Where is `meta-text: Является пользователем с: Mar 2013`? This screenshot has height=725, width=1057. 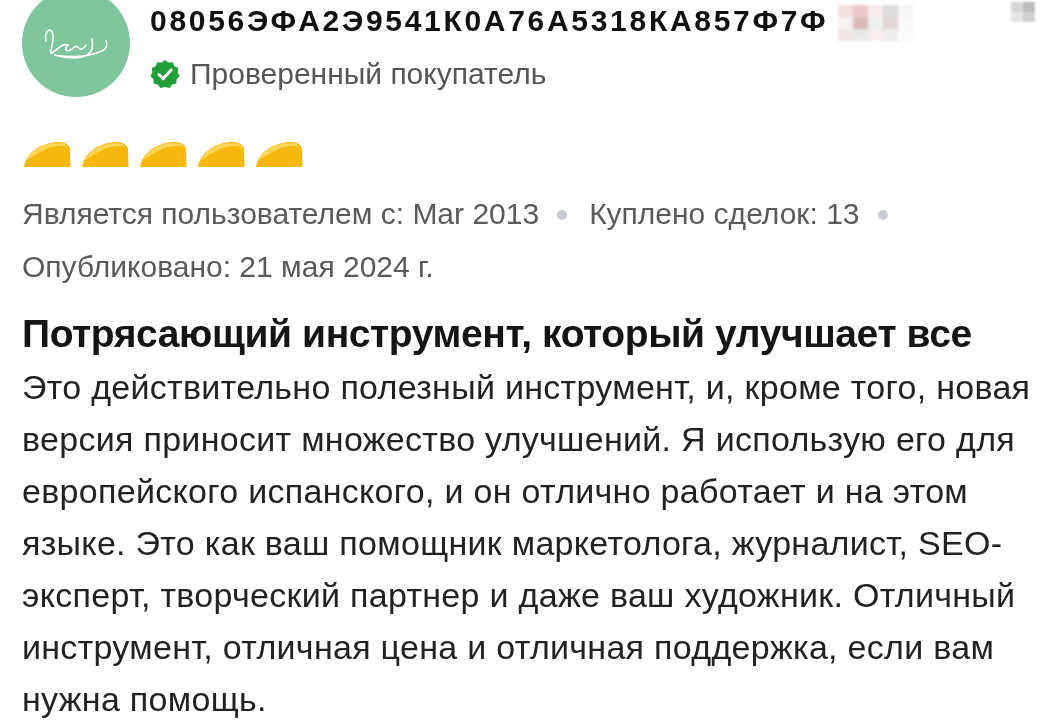
meta-text: Является пользователем с: Mar 2013 is located at coordinates (281, 213).